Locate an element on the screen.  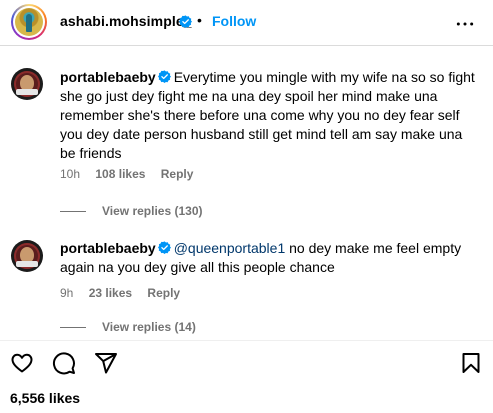
post-likes-count: 6,556 likes is located at coordinates (45, 398).